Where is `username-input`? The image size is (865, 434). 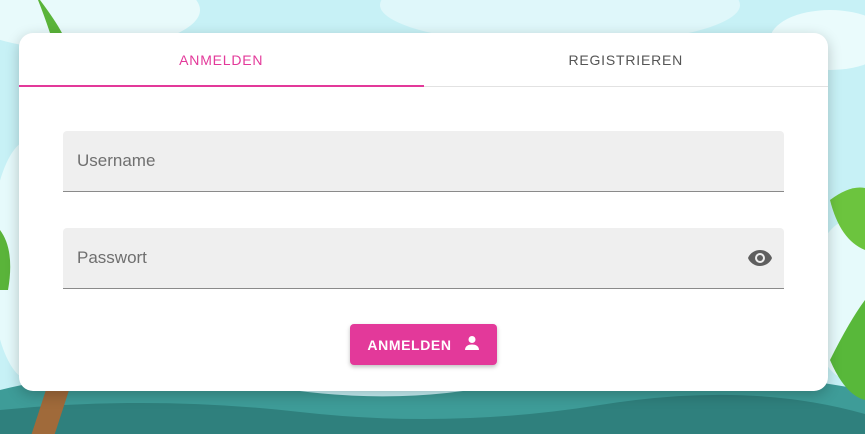 username-input is located at coordinates (425, 161).